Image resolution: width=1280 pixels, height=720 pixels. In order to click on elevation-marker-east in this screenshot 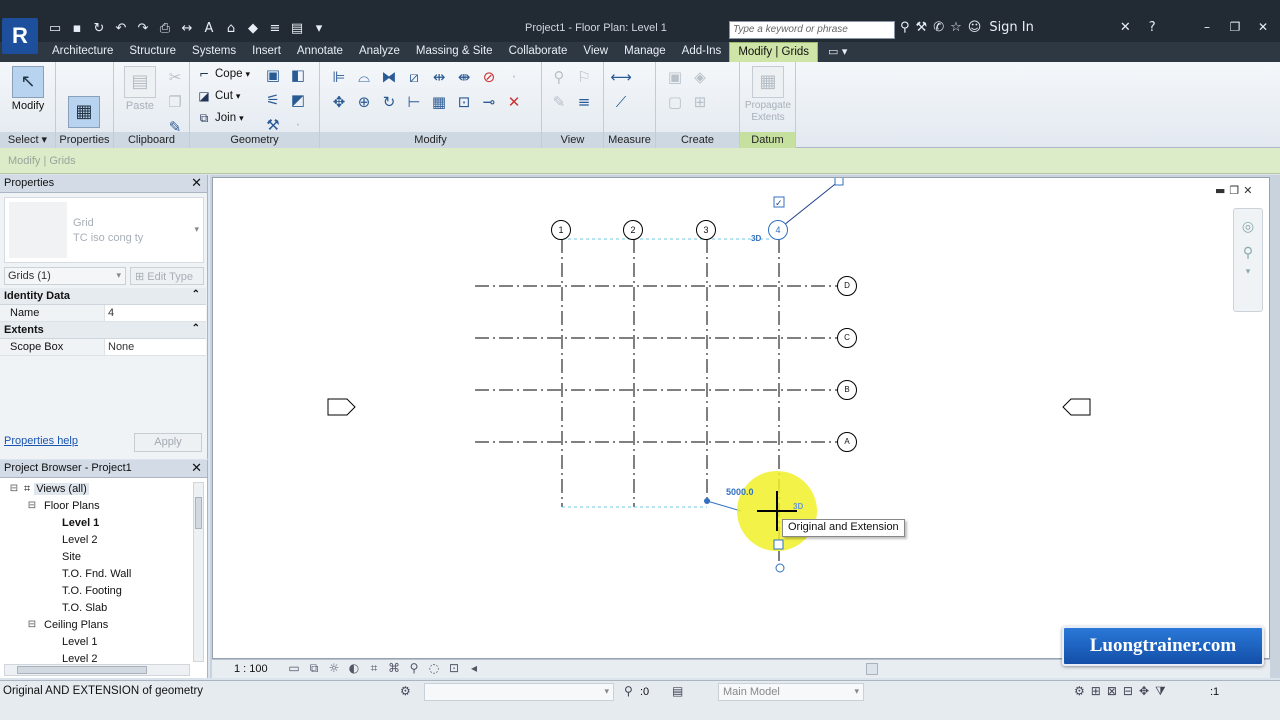, I will do `click(1076, 407)`.